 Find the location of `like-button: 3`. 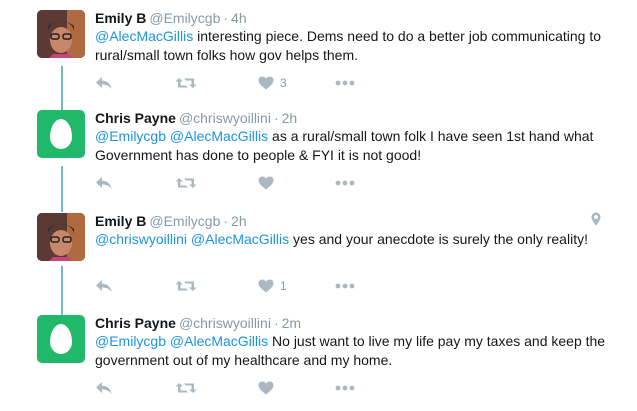

like-button: 3 is located at coordinates (272, 83).